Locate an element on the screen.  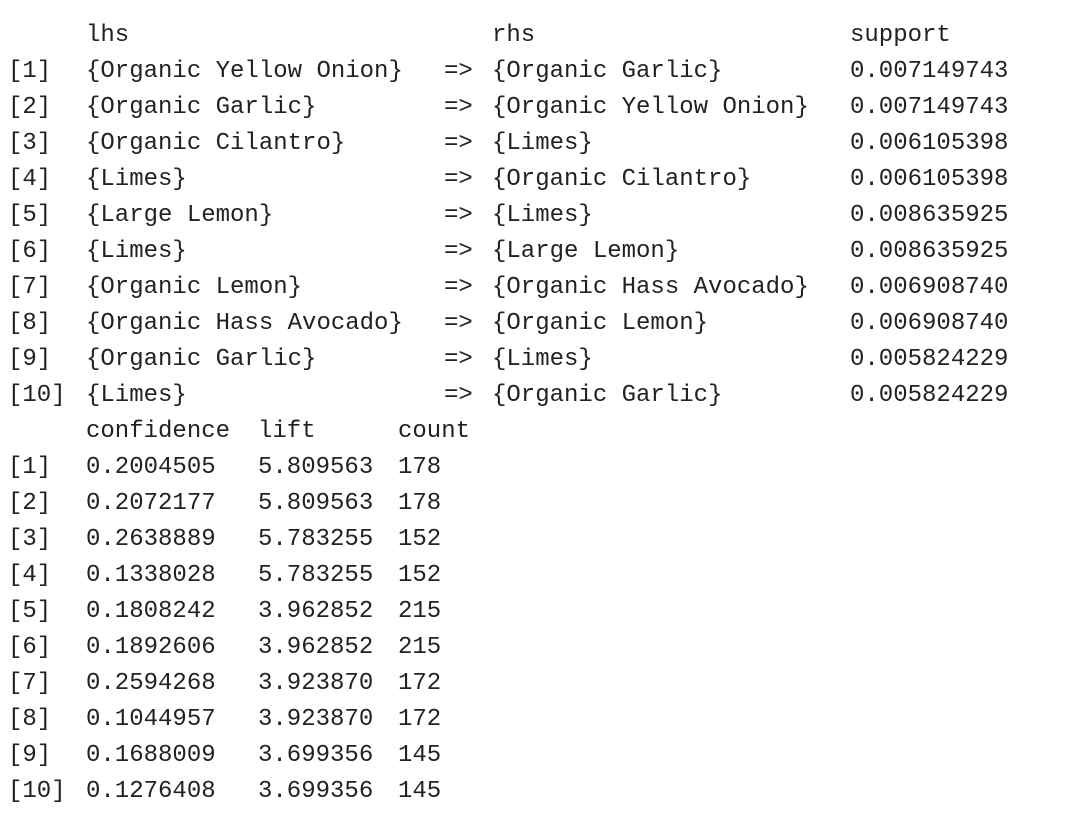
table-row: [1] 0.2004505 5.809563 178 is located at coordinates (519, 468).